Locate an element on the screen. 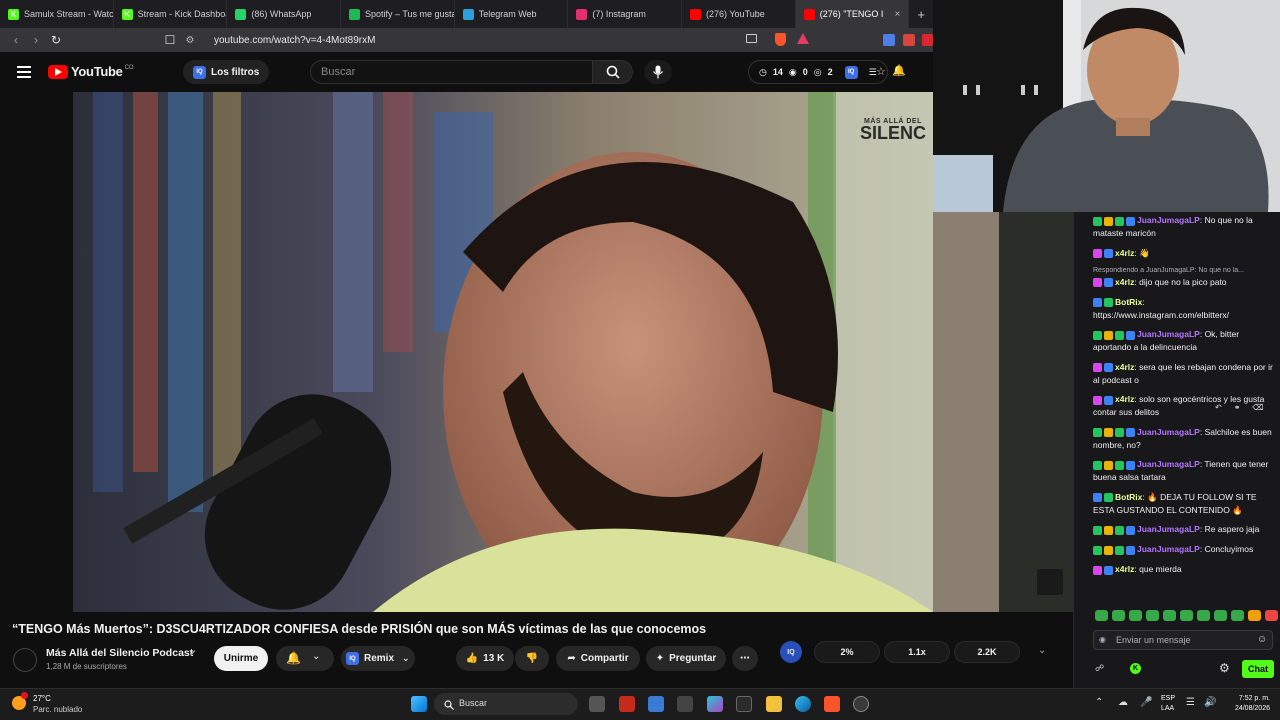  cloud-icon: ☁ is located at coordinates (1123, 702).